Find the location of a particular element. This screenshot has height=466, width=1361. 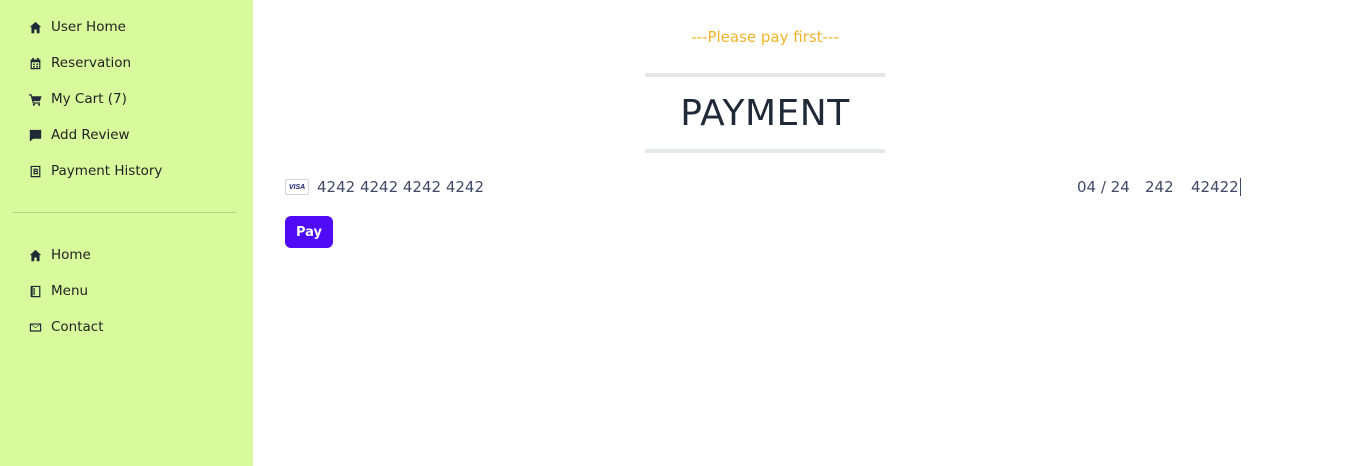

mail-icon is located at coordinates (35, 327).